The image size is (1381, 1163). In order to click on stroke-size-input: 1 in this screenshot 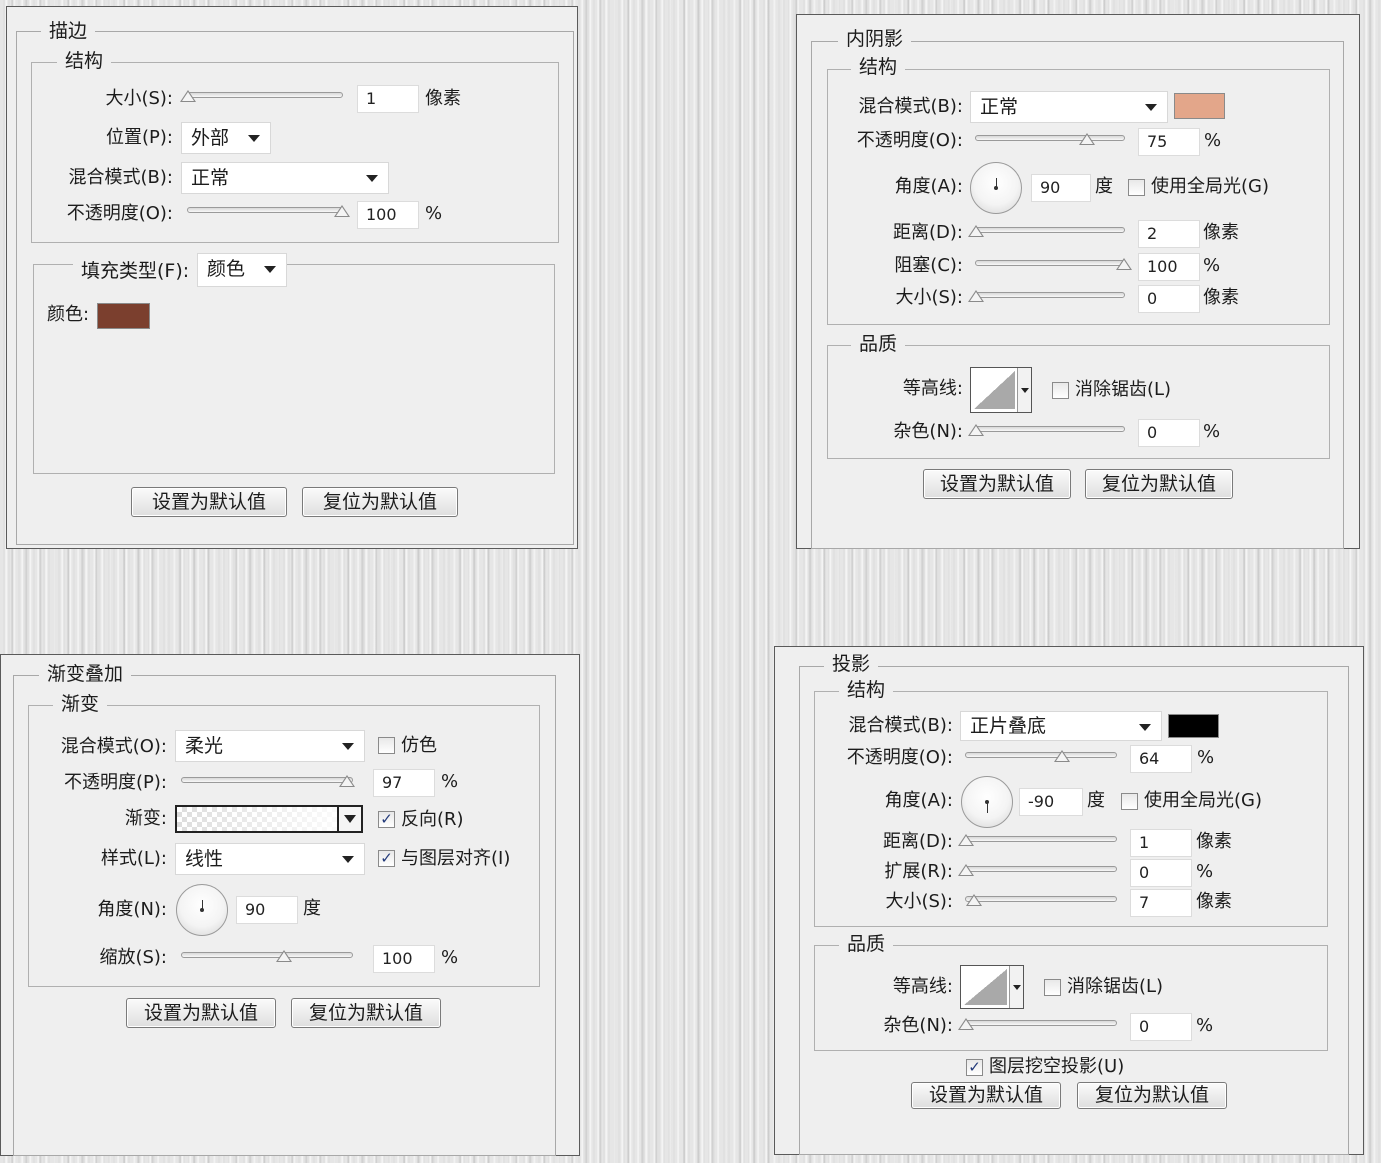, I will do `click(388, 99)`.